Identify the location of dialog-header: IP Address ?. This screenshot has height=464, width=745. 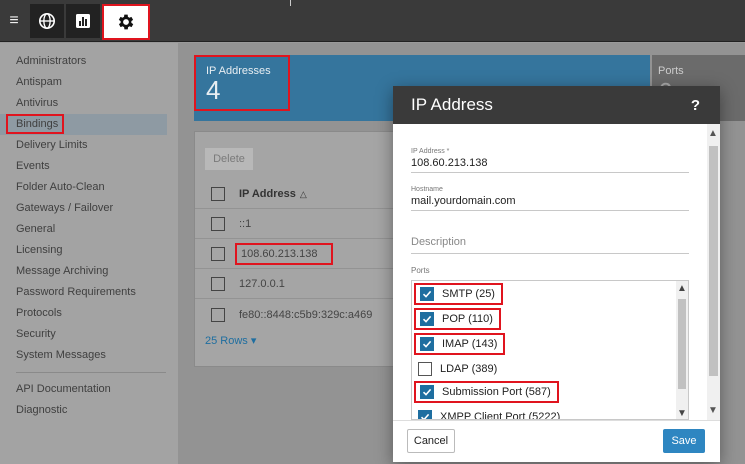
(556, 105).